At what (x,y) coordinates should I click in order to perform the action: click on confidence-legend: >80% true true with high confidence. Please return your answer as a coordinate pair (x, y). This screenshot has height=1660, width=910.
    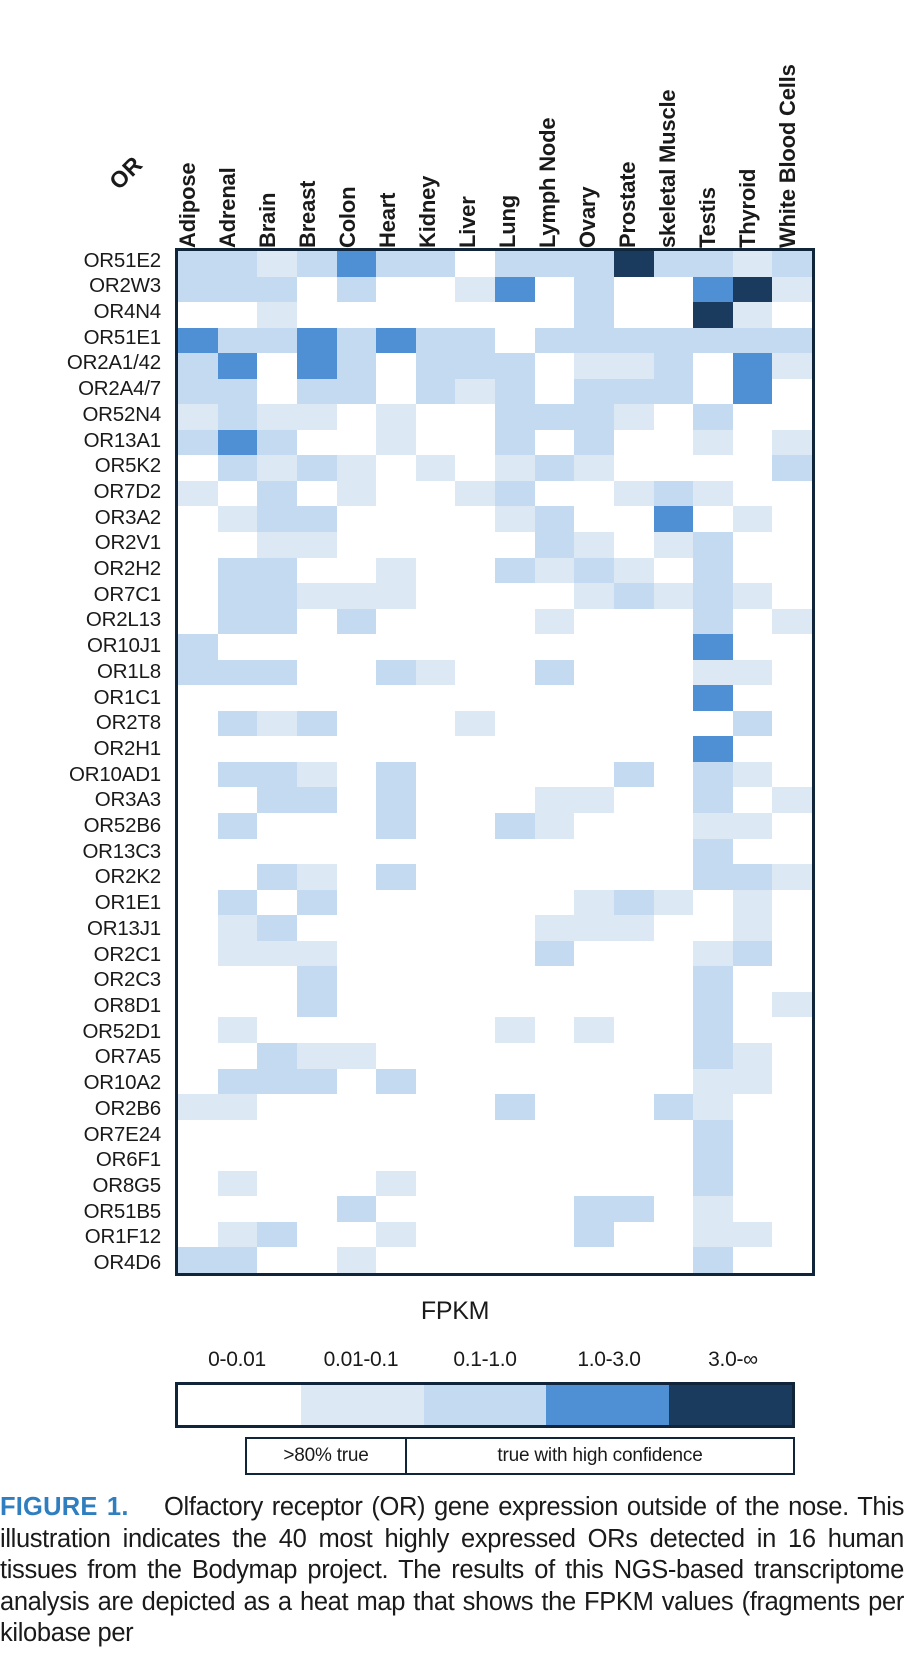
    Looking at the image, I should click on (520, 1456).